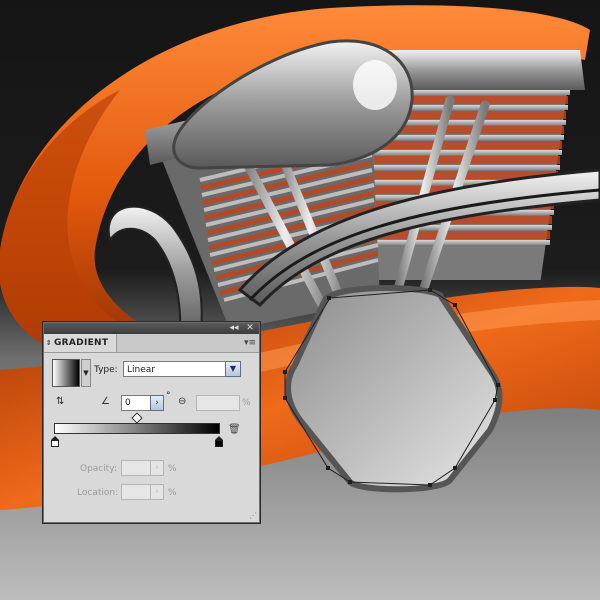  I want to click on panel-tab-row: ⇕ GRADIENT ▾≡, so click(151, 343).